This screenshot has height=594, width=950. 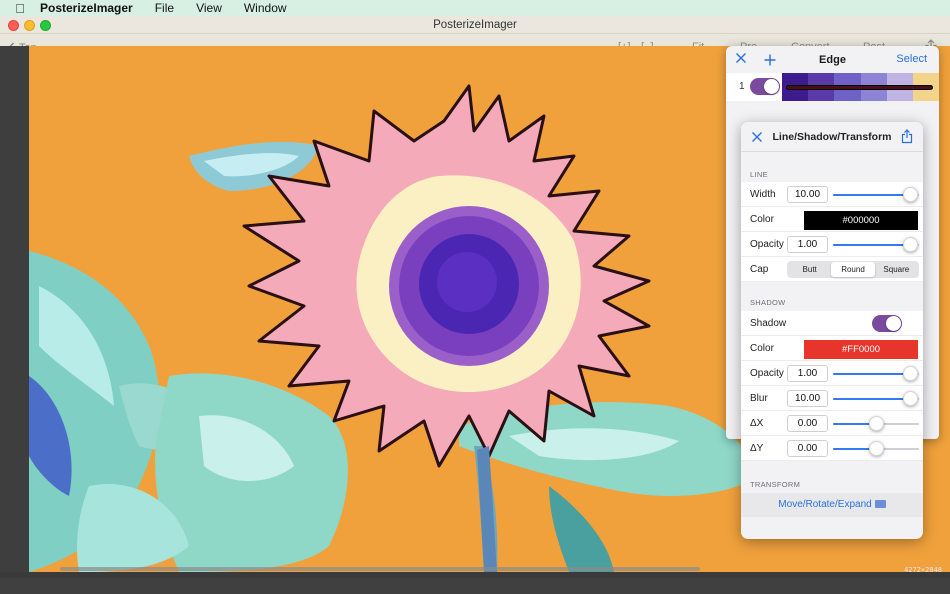 I want to click on image-resolution: 4272×2848, so click(x=923, y=570).